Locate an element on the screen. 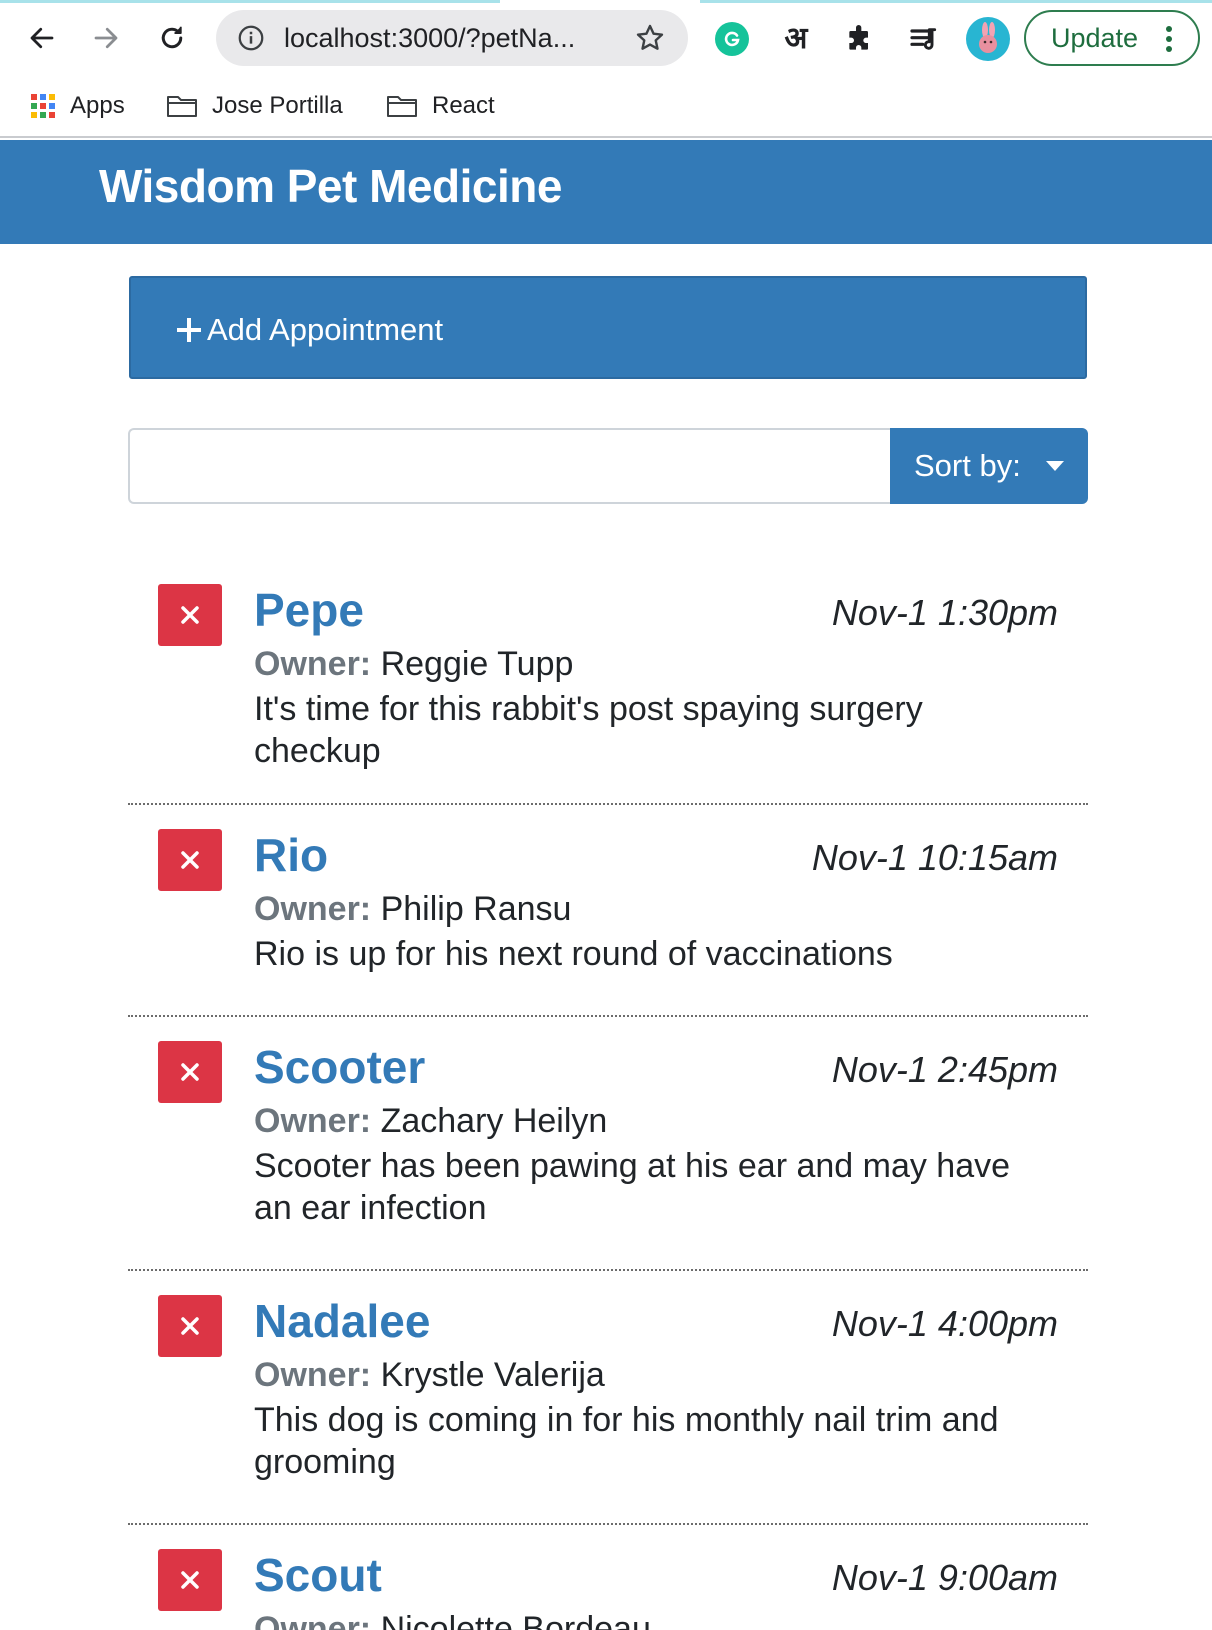  pet-name: Nadalee is located at coordinates (342, 1321).